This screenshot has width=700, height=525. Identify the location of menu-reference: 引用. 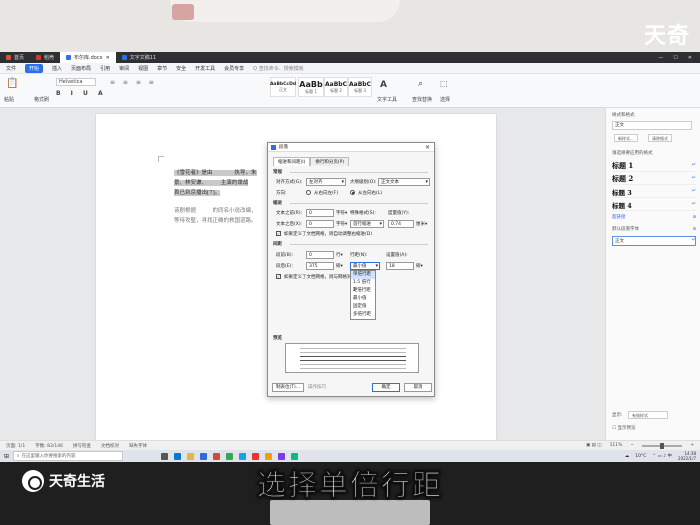
(105, 68).